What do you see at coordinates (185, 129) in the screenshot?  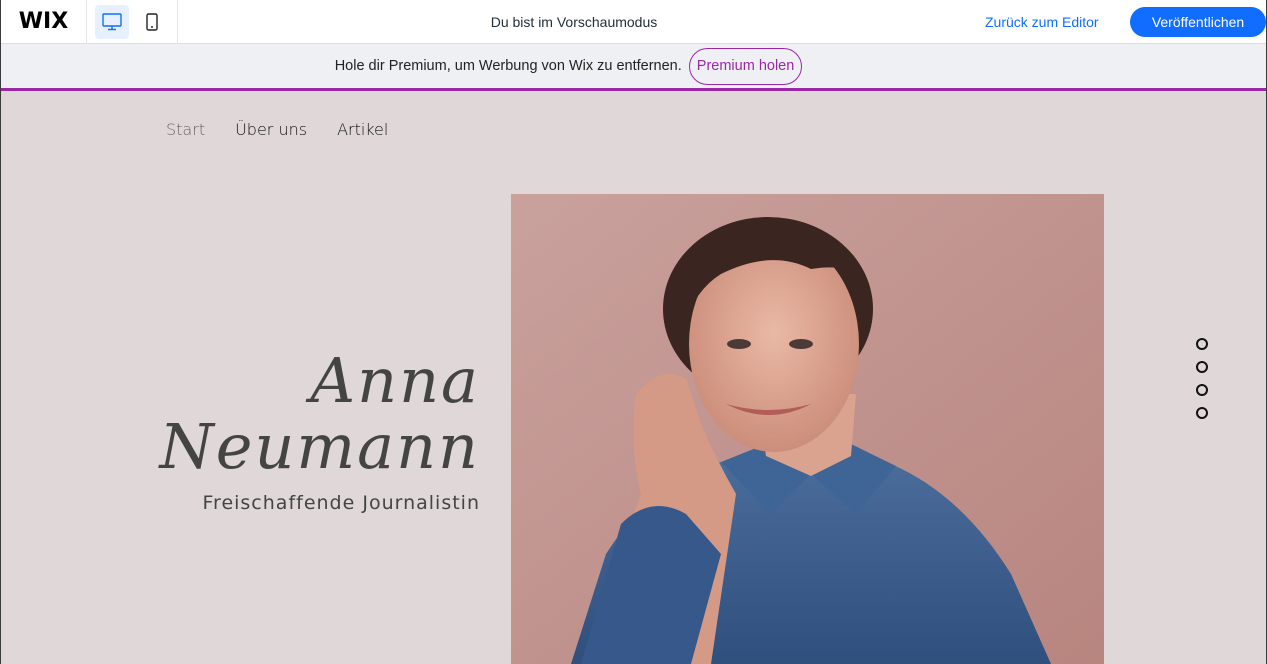 I see `nav-item-start: Start` at bounding box center [185, 129].